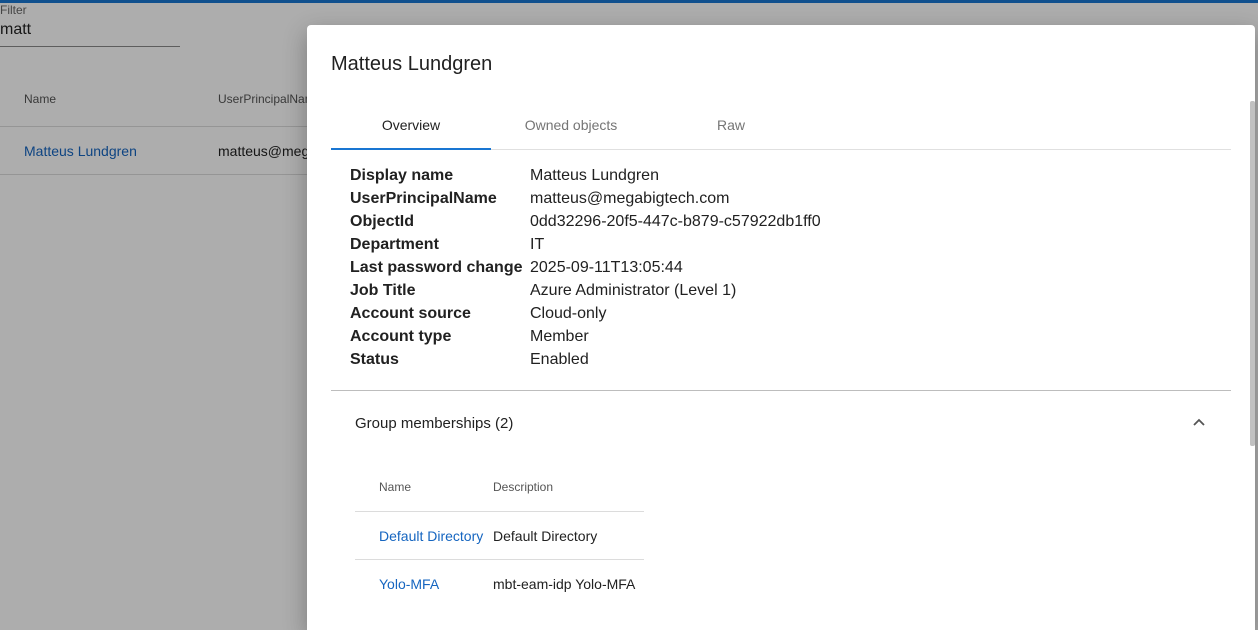  What do you see at coordinates (545, 536) in the screenshot?
I see `group-description: Default Directory` at bounding box center [545, 536].